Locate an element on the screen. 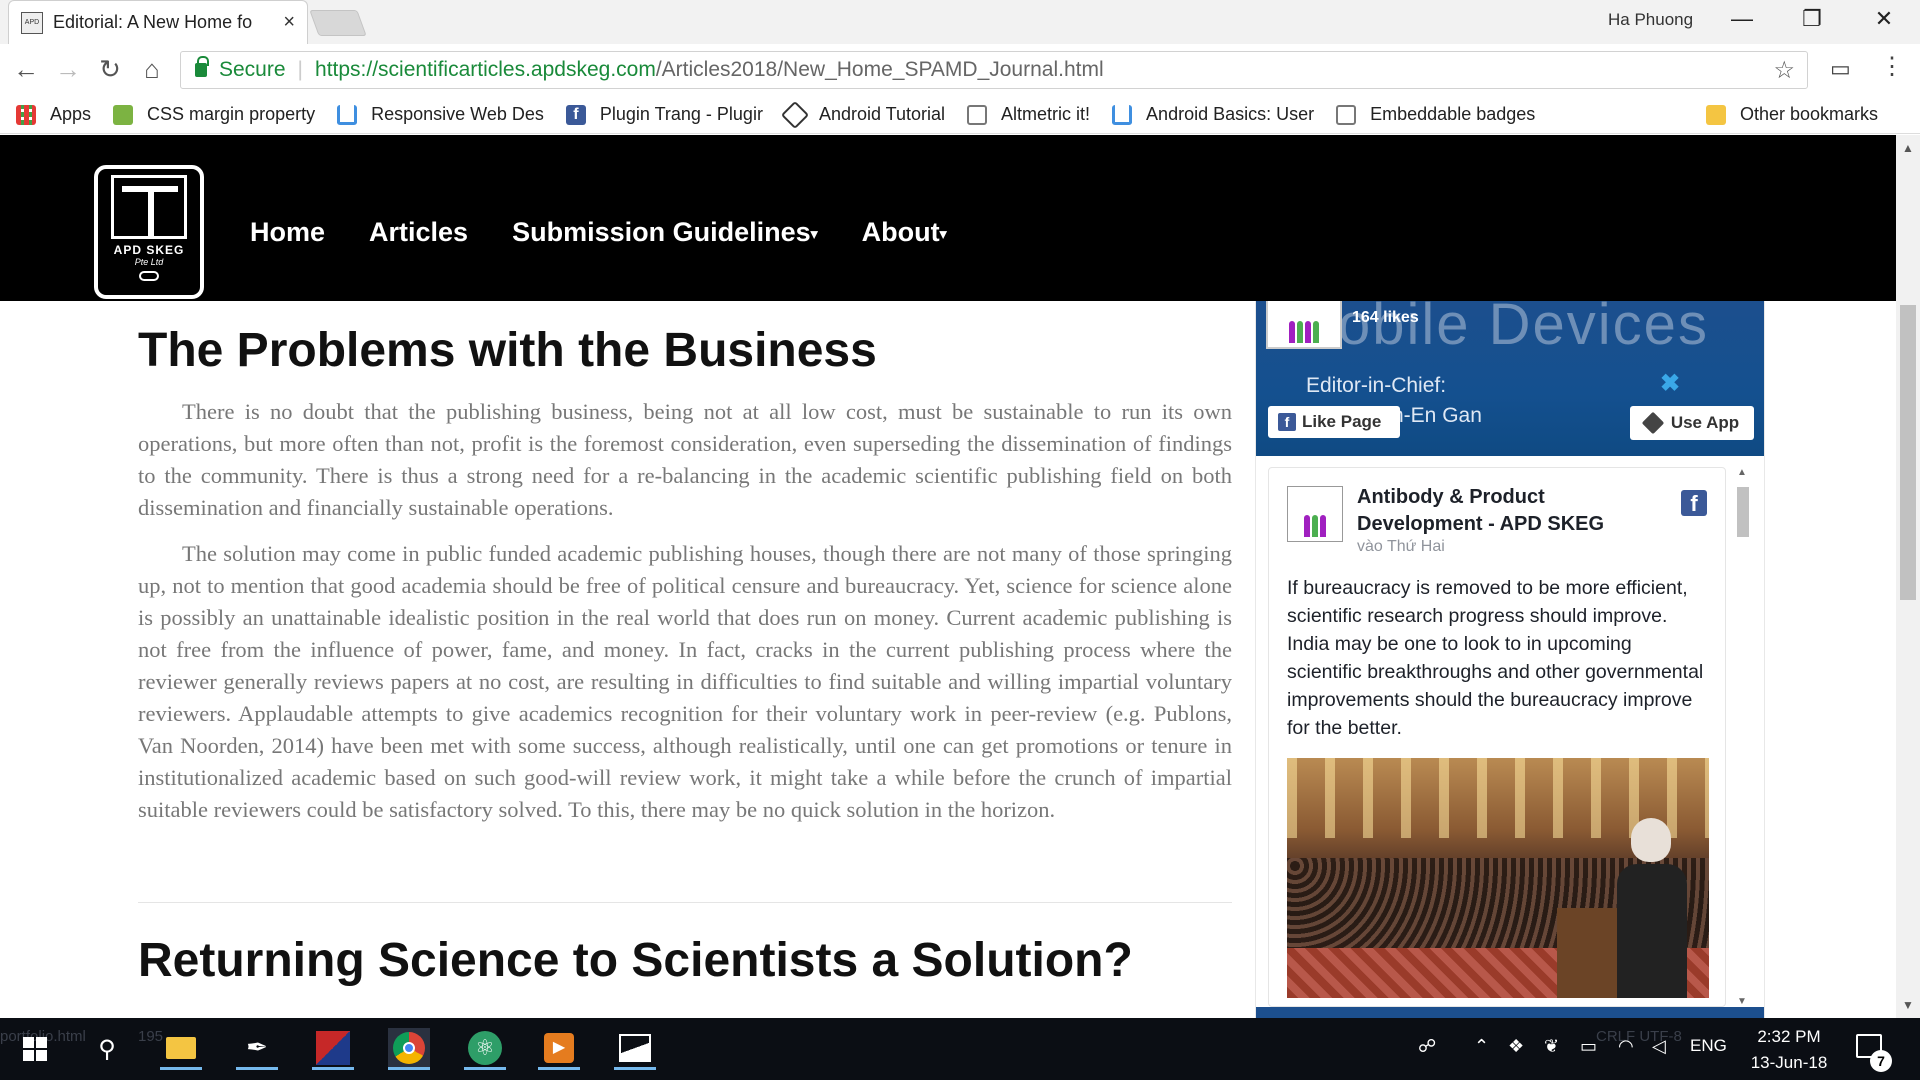  site-favicon-icon: APD is located at coordinates (32, 22).